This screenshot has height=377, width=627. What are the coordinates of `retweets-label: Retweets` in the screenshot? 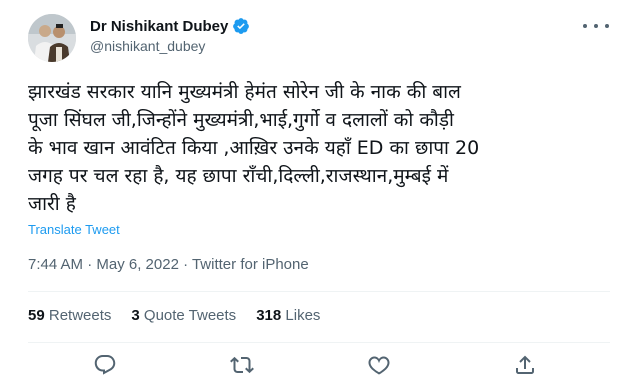 It's located at (80, 315).